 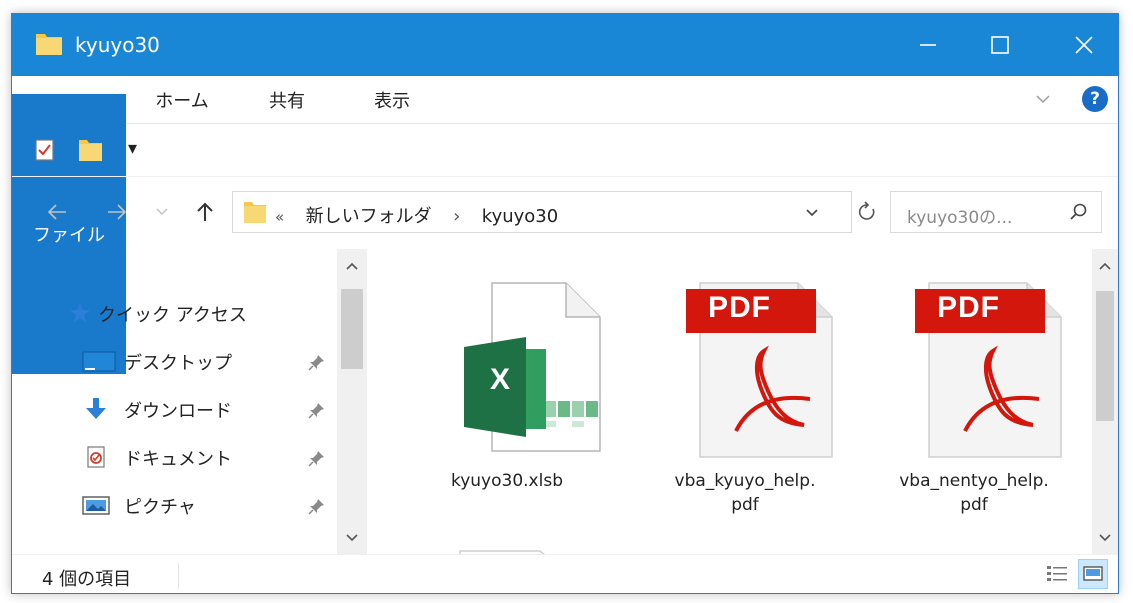 What do you see at coordinates (96, 408) in the screenshot?
I see `download-icon` at bounding box center [96, 408].